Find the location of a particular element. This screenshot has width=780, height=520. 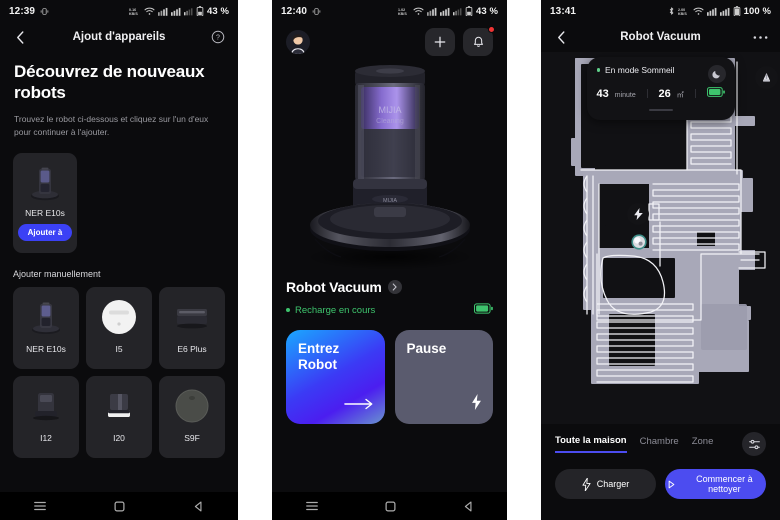

device-actions: Entrez Robot Pause is located at coordinates (389, 371).